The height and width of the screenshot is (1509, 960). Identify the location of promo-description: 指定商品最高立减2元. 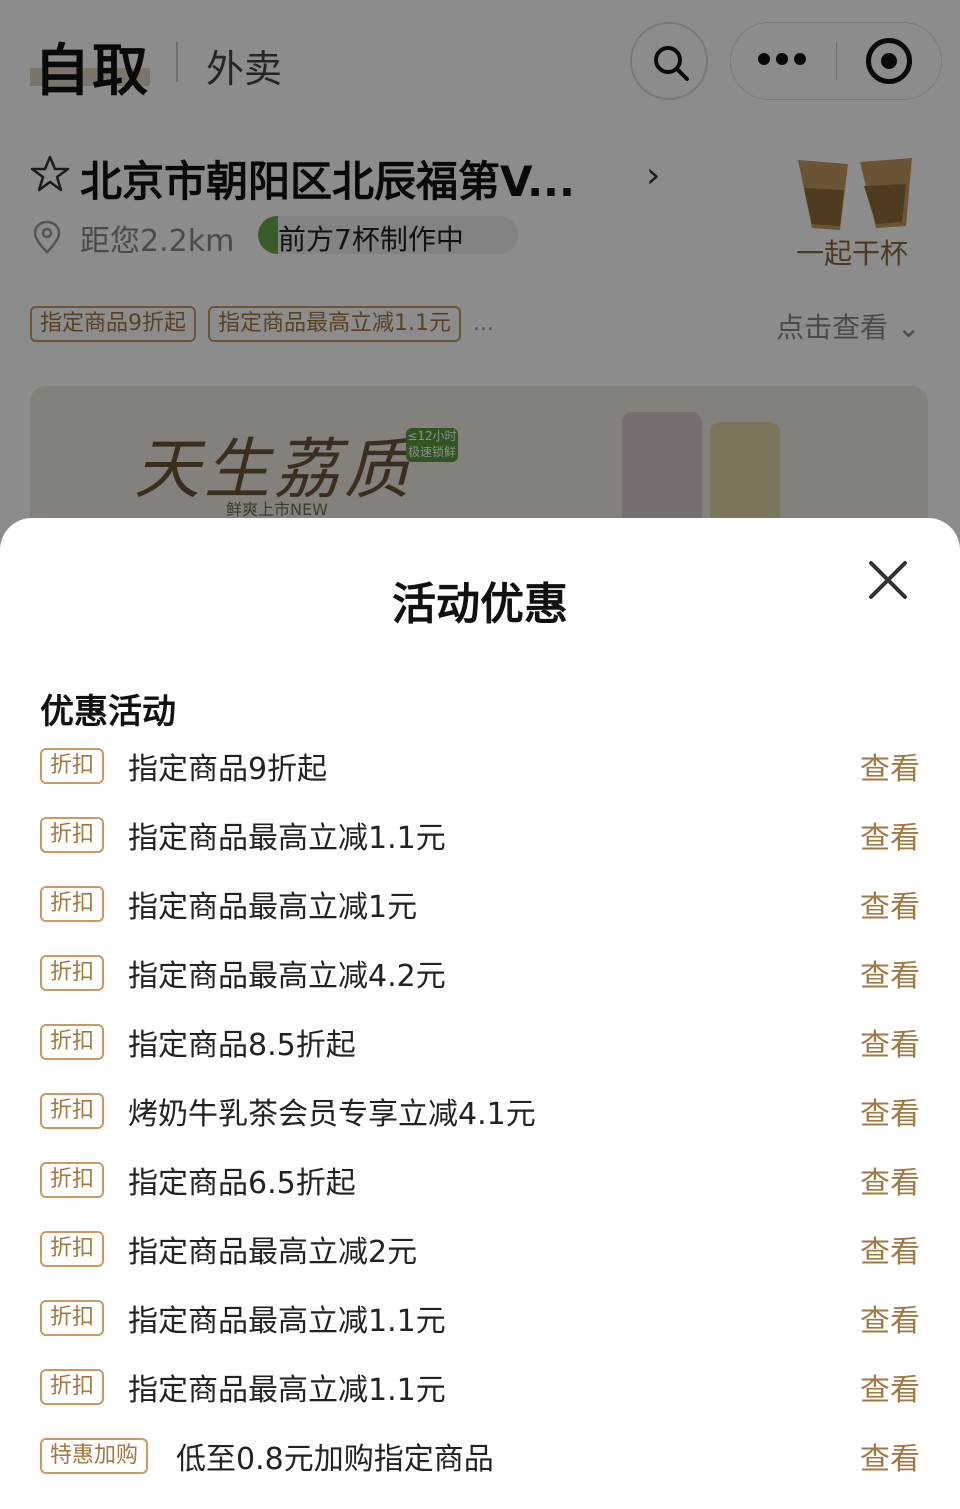
(273, 1252).